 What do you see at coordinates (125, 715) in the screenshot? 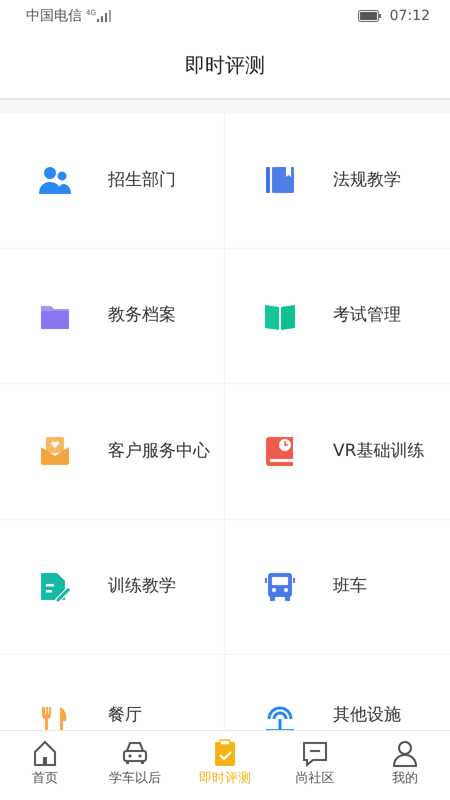
I see `menu-label: 餐厅` at bounding box center [125, 715].